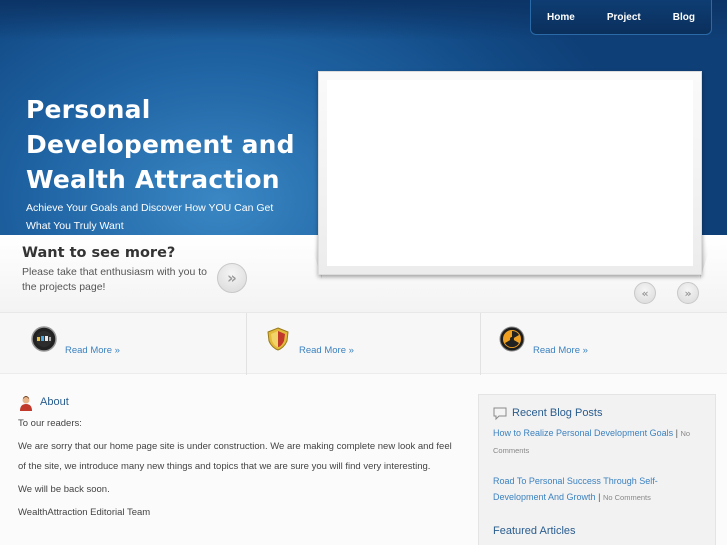  What do you see at coordinates (44, 339) in the screenshot?
I see `speedometer-icon` at bounding box center [44, 339].